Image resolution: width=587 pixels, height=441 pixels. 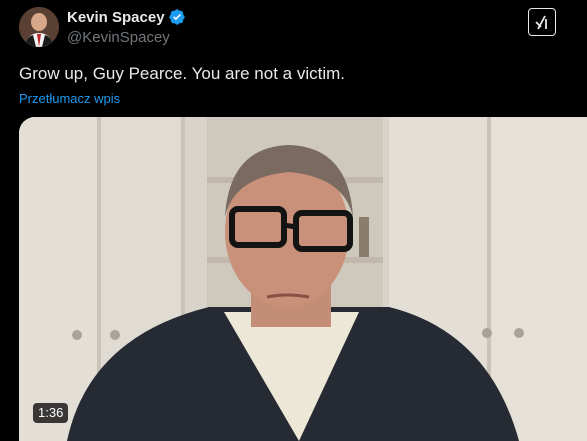 I want to click on avatar-image, so click(x=39, y=27).